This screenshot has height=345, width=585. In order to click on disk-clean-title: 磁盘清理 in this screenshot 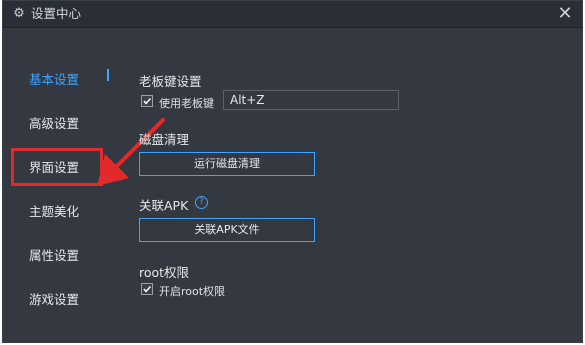, I will do `click(164, 139)`.